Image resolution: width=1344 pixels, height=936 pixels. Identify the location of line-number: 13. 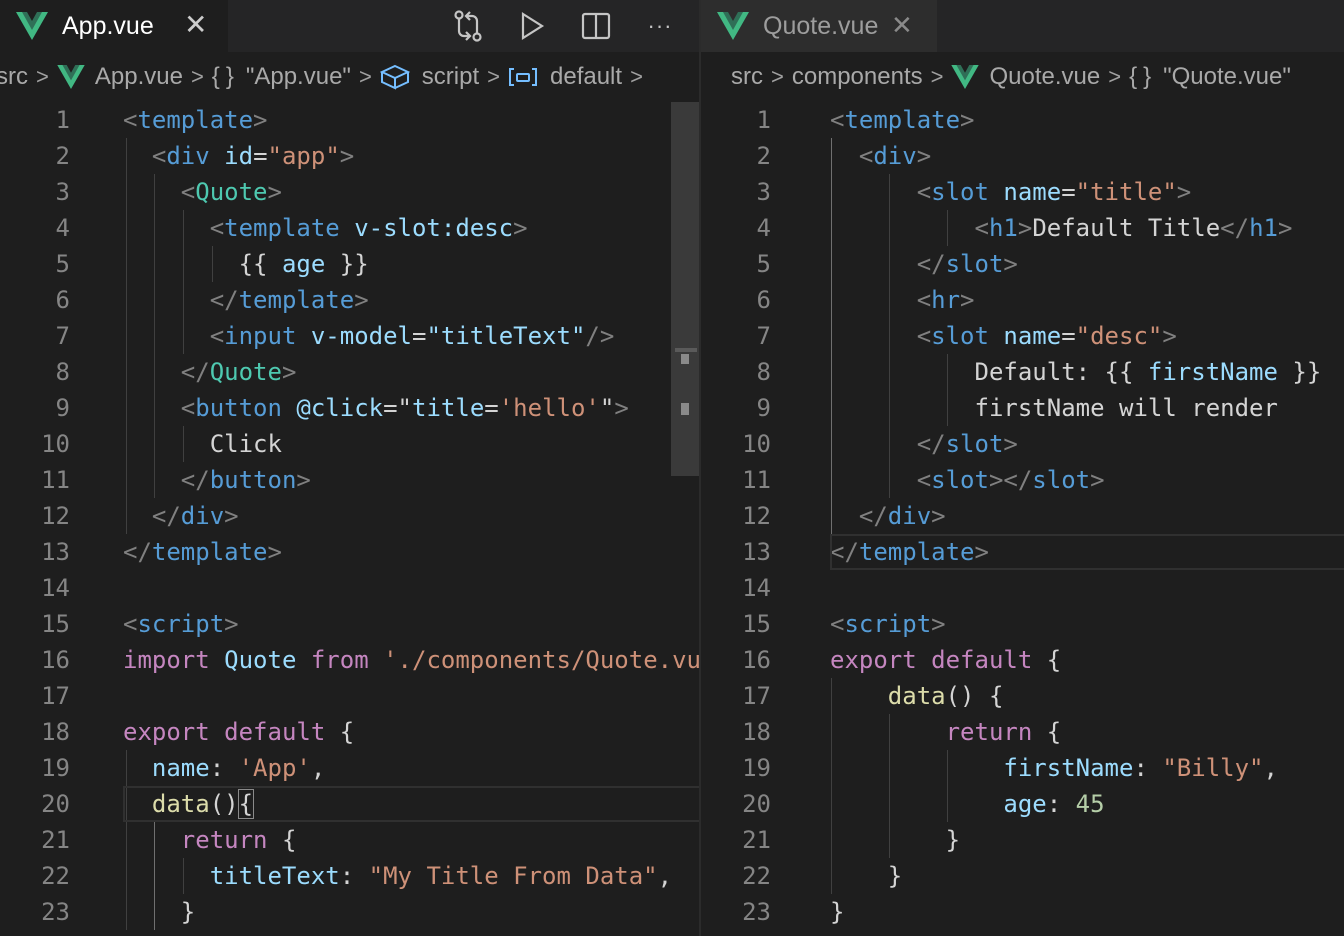
(756, 552).